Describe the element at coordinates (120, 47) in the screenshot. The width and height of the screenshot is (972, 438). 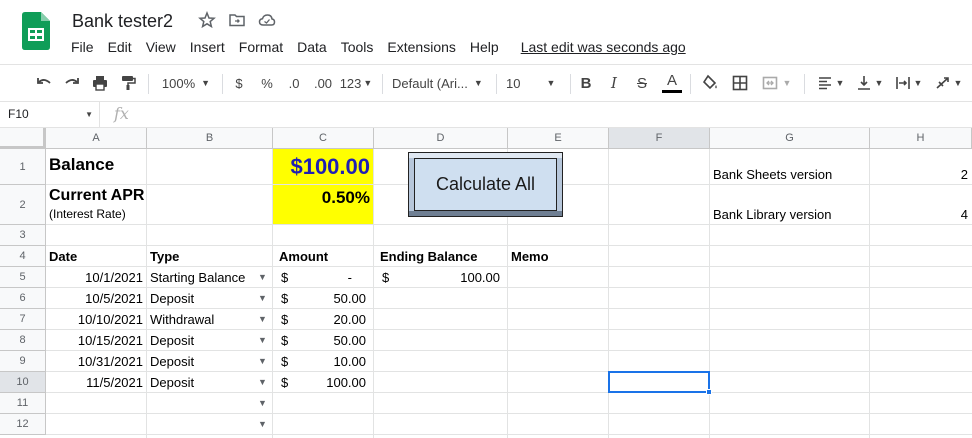
I see `menu-edit: Edit` at that location.